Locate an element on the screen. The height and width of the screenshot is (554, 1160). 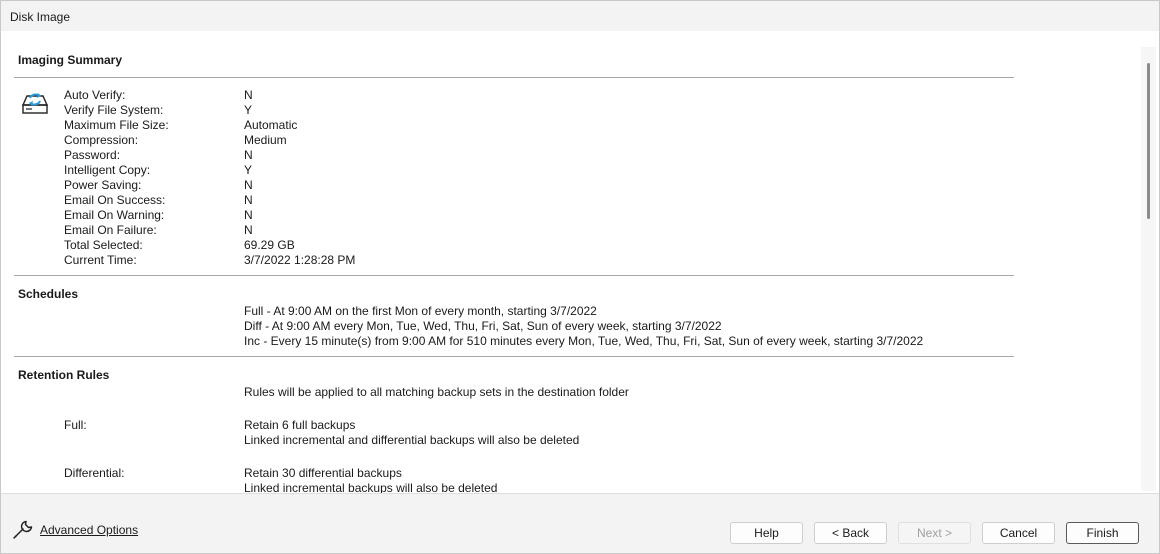
back-button: < Back is located at coordinates (850, 533).